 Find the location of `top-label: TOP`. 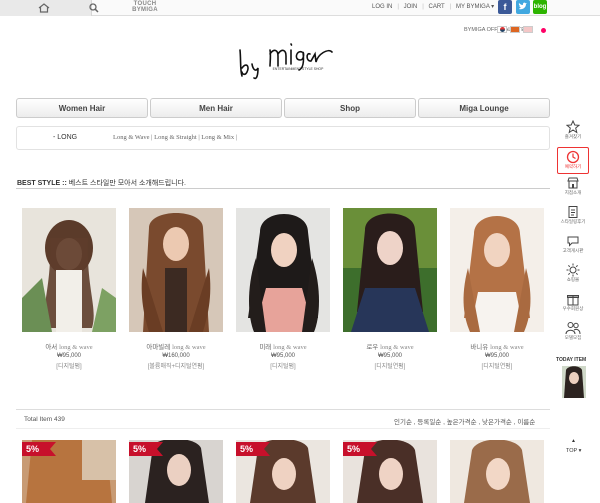

top-label: TOP is located at coordinates (572, 451).